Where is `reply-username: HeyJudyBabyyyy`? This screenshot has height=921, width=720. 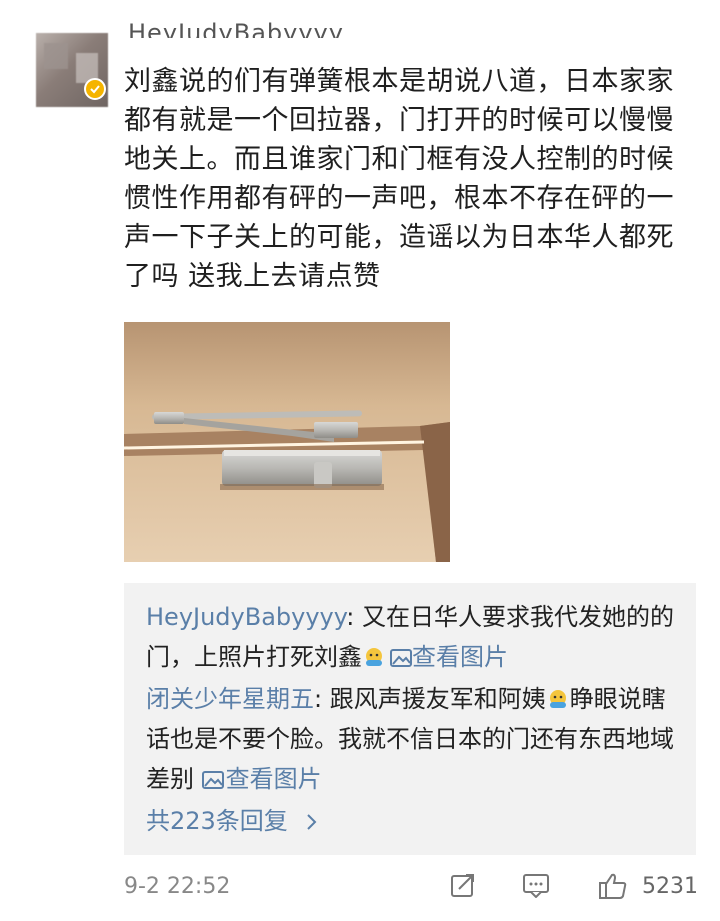 reply-username: HeyJudyBabyyyy is located at coordinates (246, 617).